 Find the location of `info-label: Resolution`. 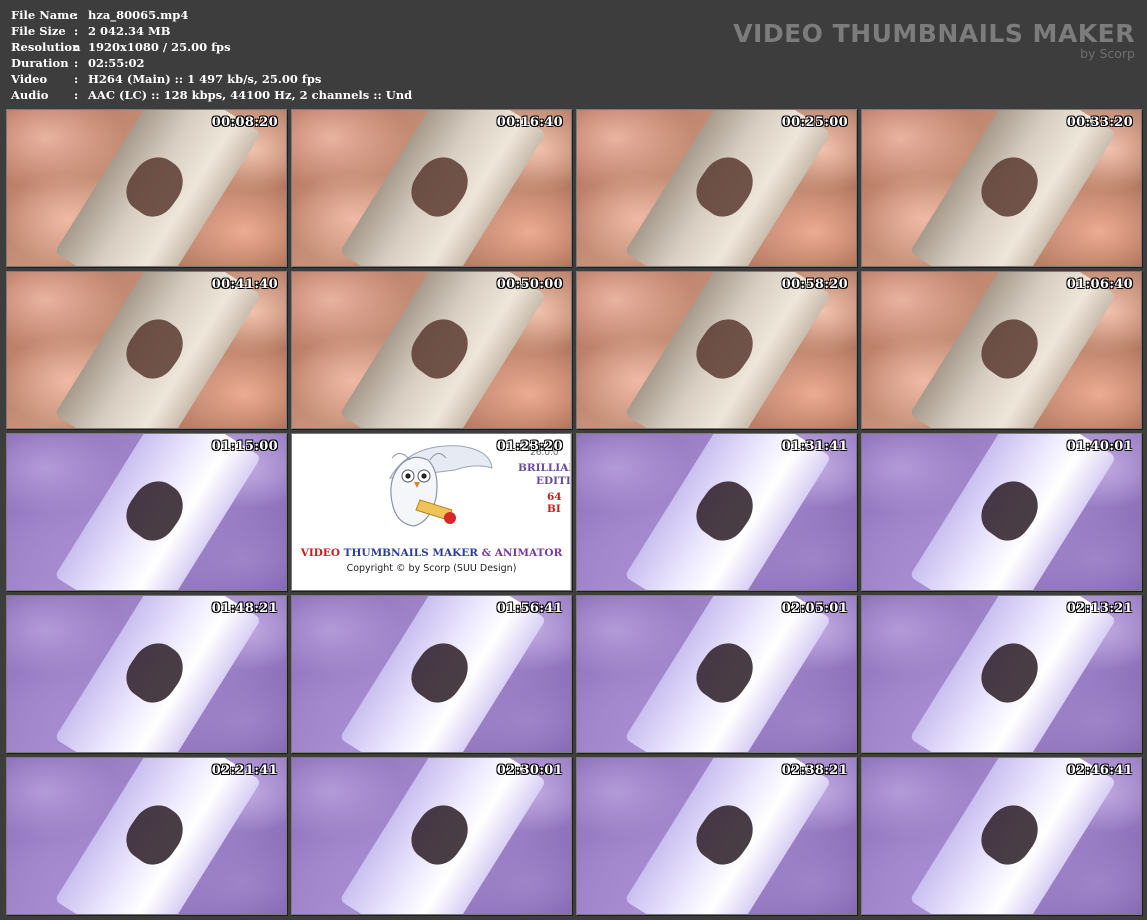

info-label: Resolution is located at coordinates (46, 47).